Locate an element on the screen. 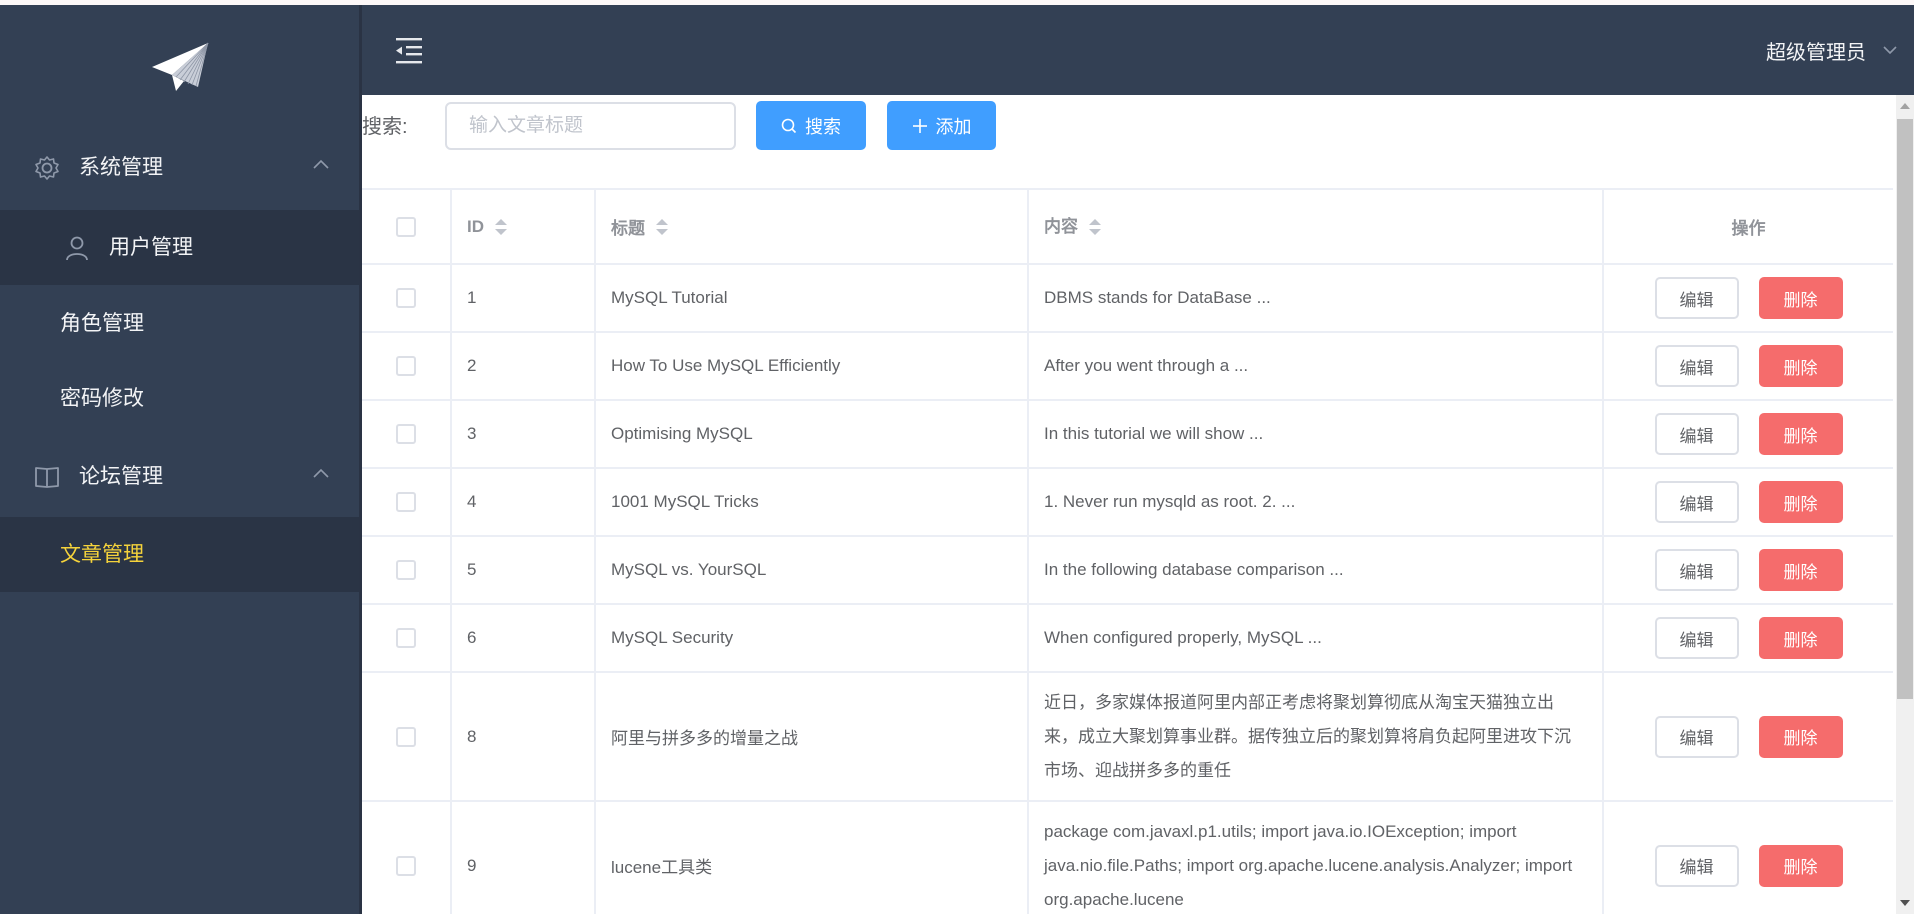 Image resolution: width=1914 pixels, height=914 pixels. cell-id: 3 is located at coordinates (524, 434).